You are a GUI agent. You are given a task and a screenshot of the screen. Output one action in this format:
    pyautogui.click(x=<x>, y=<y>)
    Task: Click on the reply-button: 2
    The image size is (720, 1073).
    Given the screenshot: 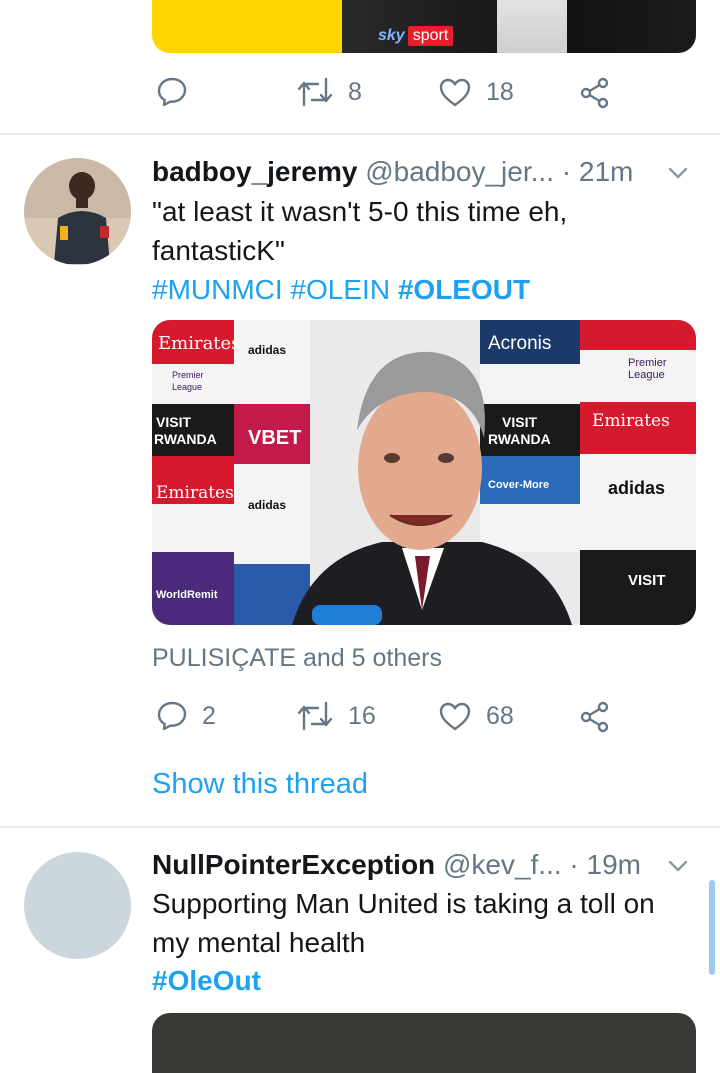 What is the action you would take?
    pyautogui.click(x=186, y=716)
    